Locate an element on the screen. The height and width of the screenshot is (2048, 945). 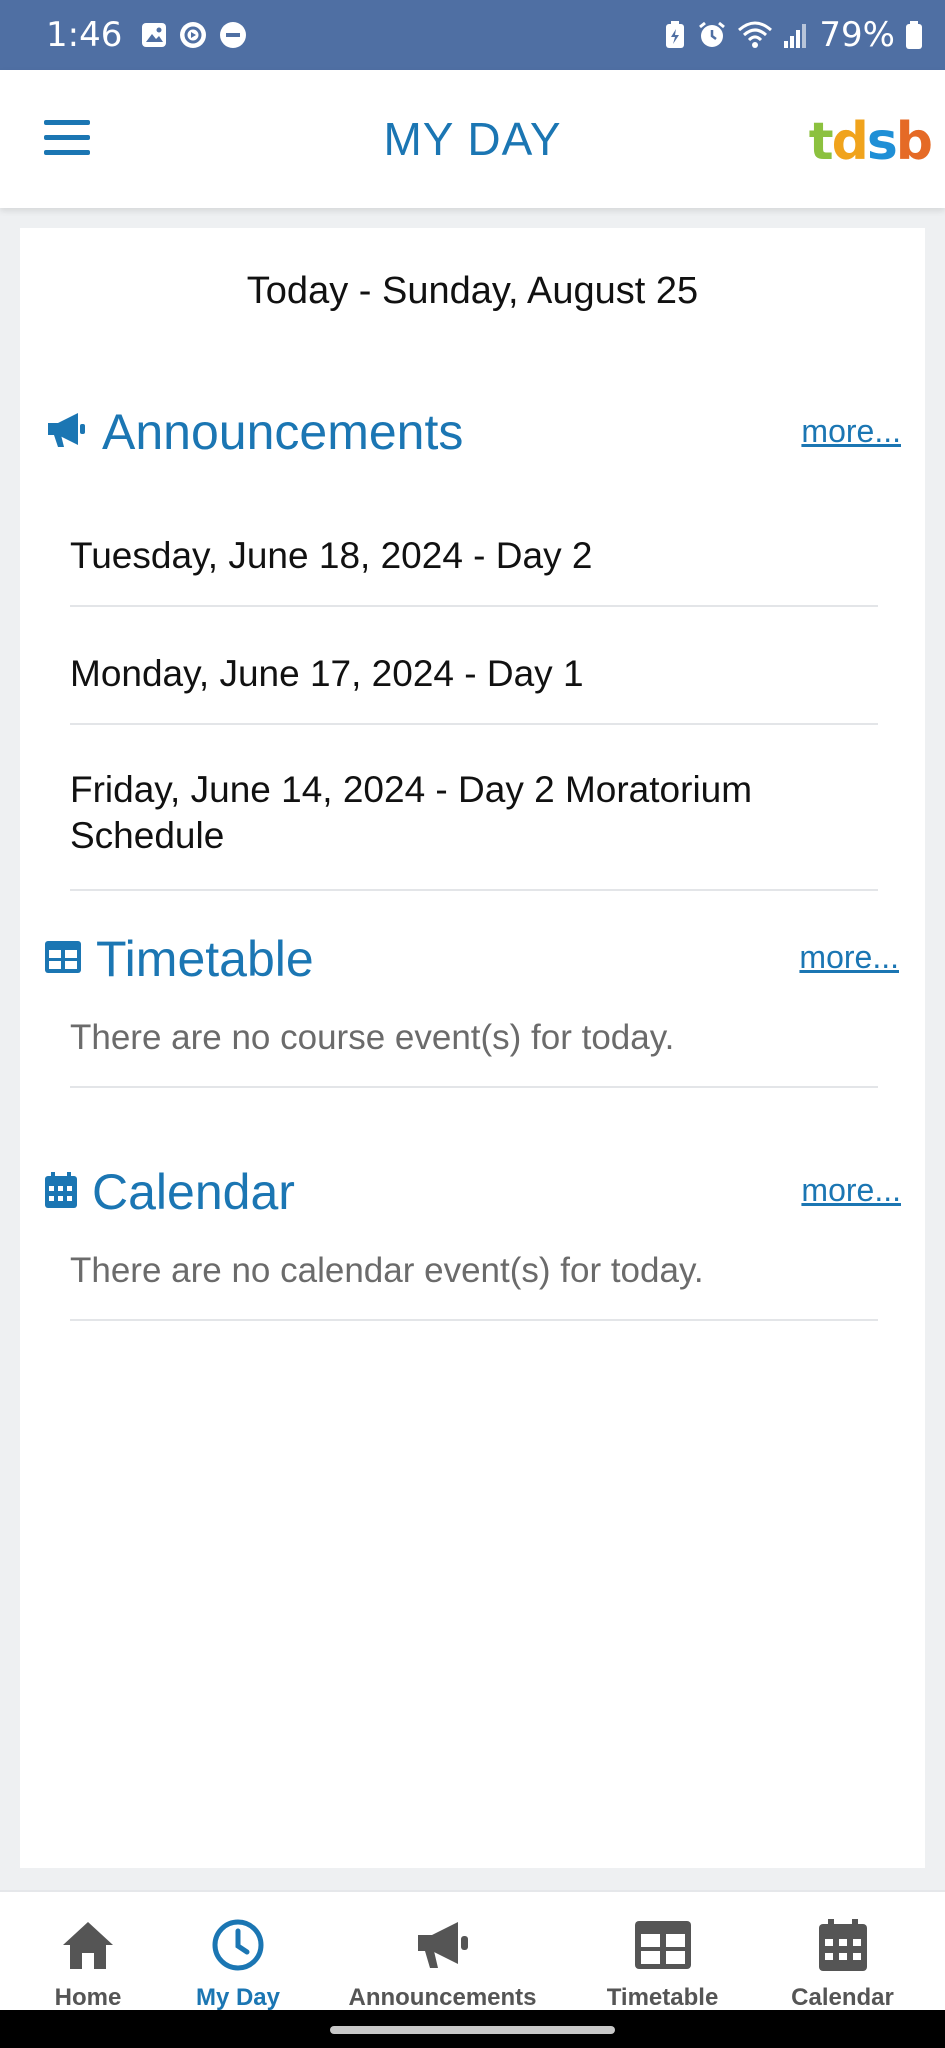
announcement-item: Tuesday, June 18, 2024 - Day 2 is located at coordinates (474, 555).